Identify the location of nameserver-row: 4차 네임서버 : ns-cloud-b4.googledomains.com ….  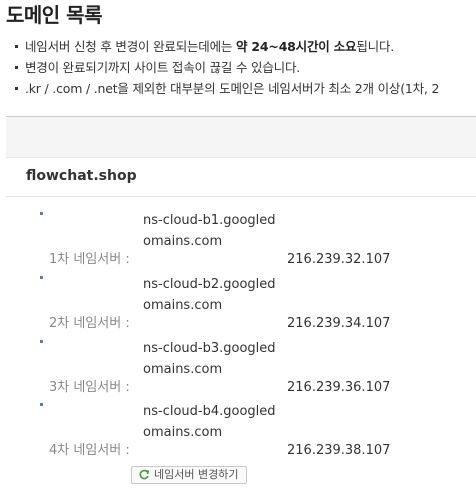
(238, 433).